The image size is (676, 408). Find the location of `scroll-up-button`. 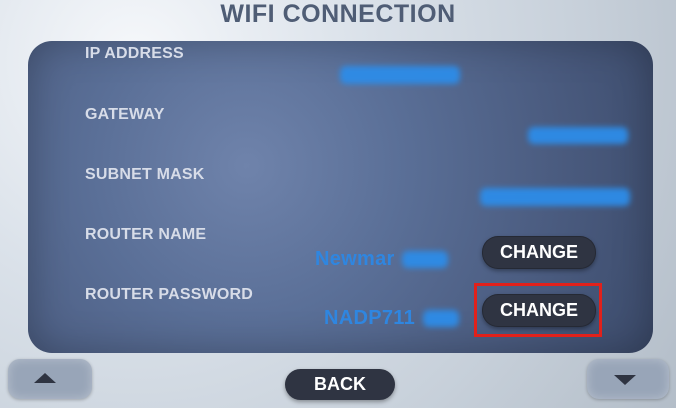

scroll-up-button is located at coordinates (50, 379).